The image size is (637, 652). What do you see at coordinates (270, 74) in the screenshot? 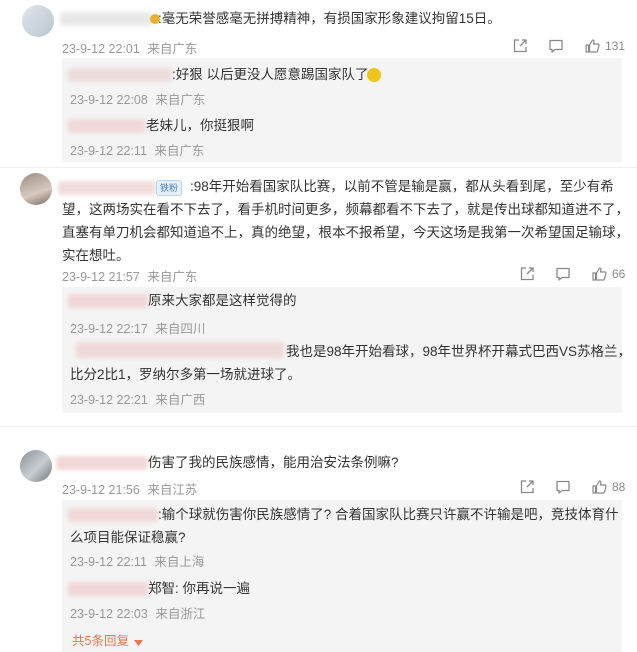
I see `reply-text: :好狠 以后更没人愿意踢国家队了` at bounding box center [270, 74].